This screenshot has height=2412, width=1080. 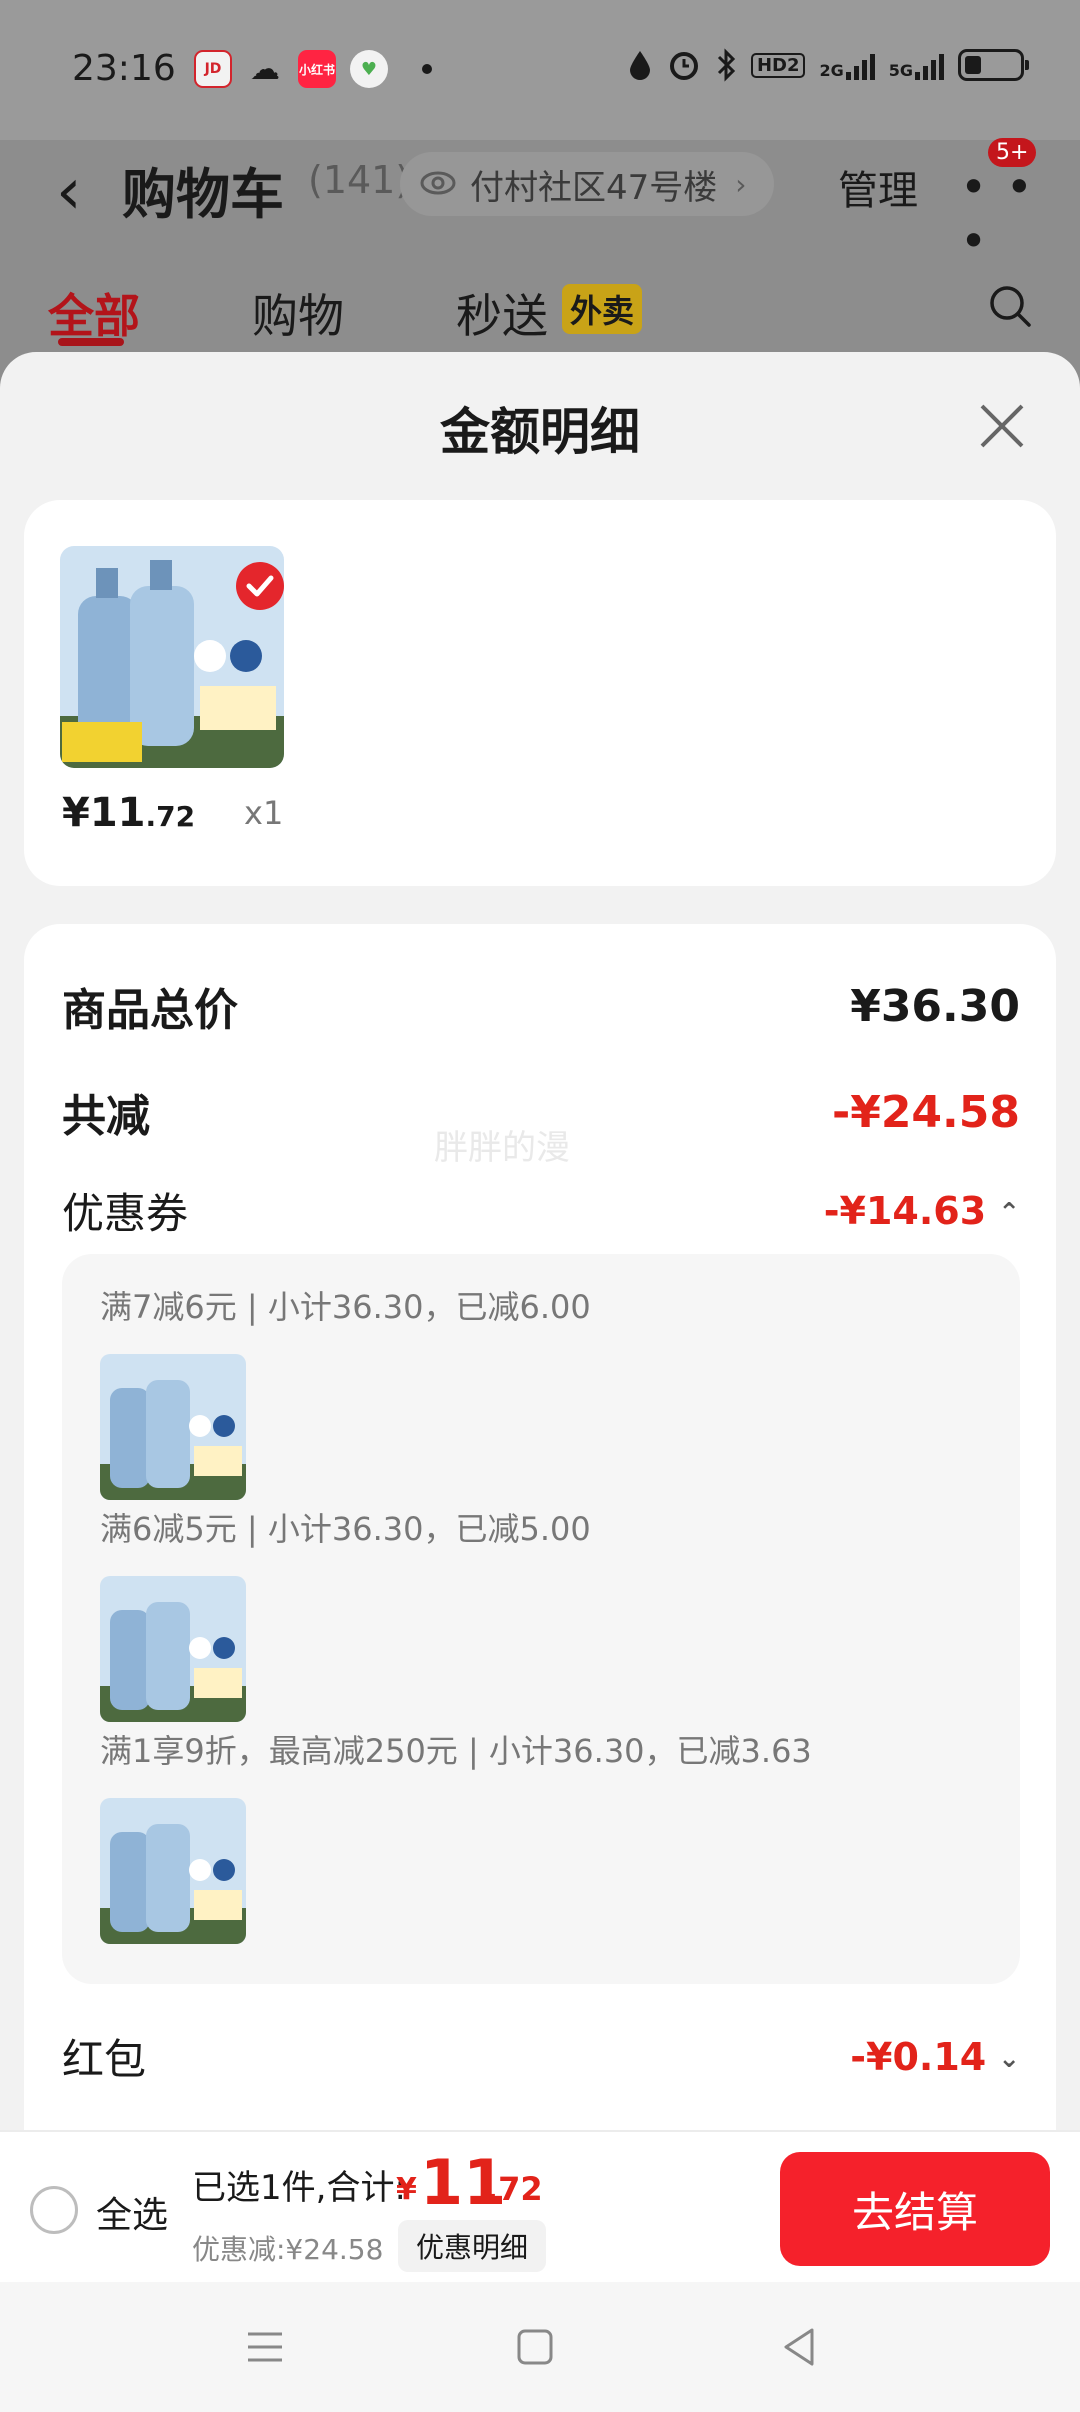 What do you see at coordinates (541, 2056) in the screenshot?
I see `red-packet-row: 红包 -¥0.14 ⌄` at bounding box center [541, 2056].